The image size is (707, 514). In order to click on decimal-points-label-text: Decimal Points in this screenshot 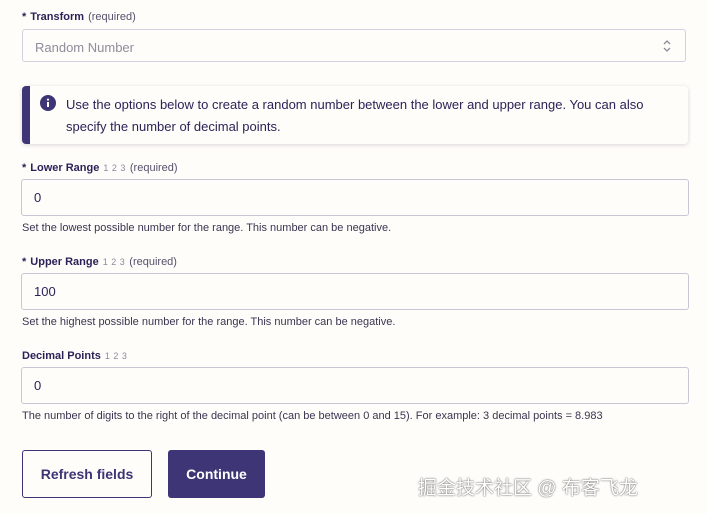, I will do `click(61, 356)`.